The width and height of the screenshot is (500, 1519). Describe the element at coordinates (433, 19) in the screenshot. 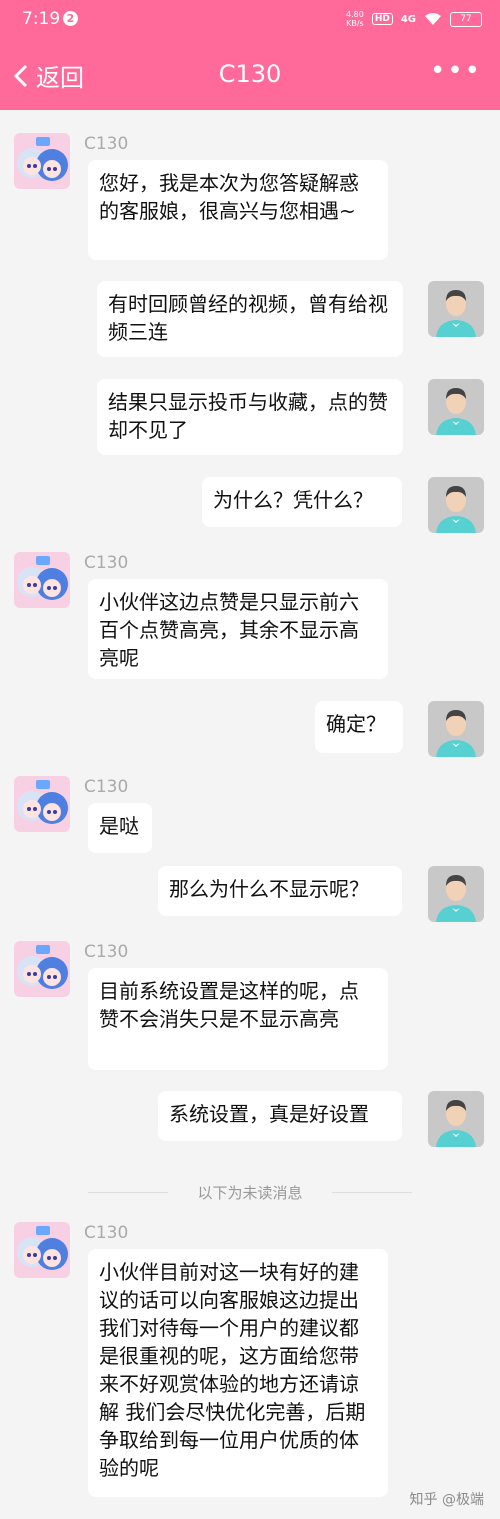

I see `wifi-icon` at that location.